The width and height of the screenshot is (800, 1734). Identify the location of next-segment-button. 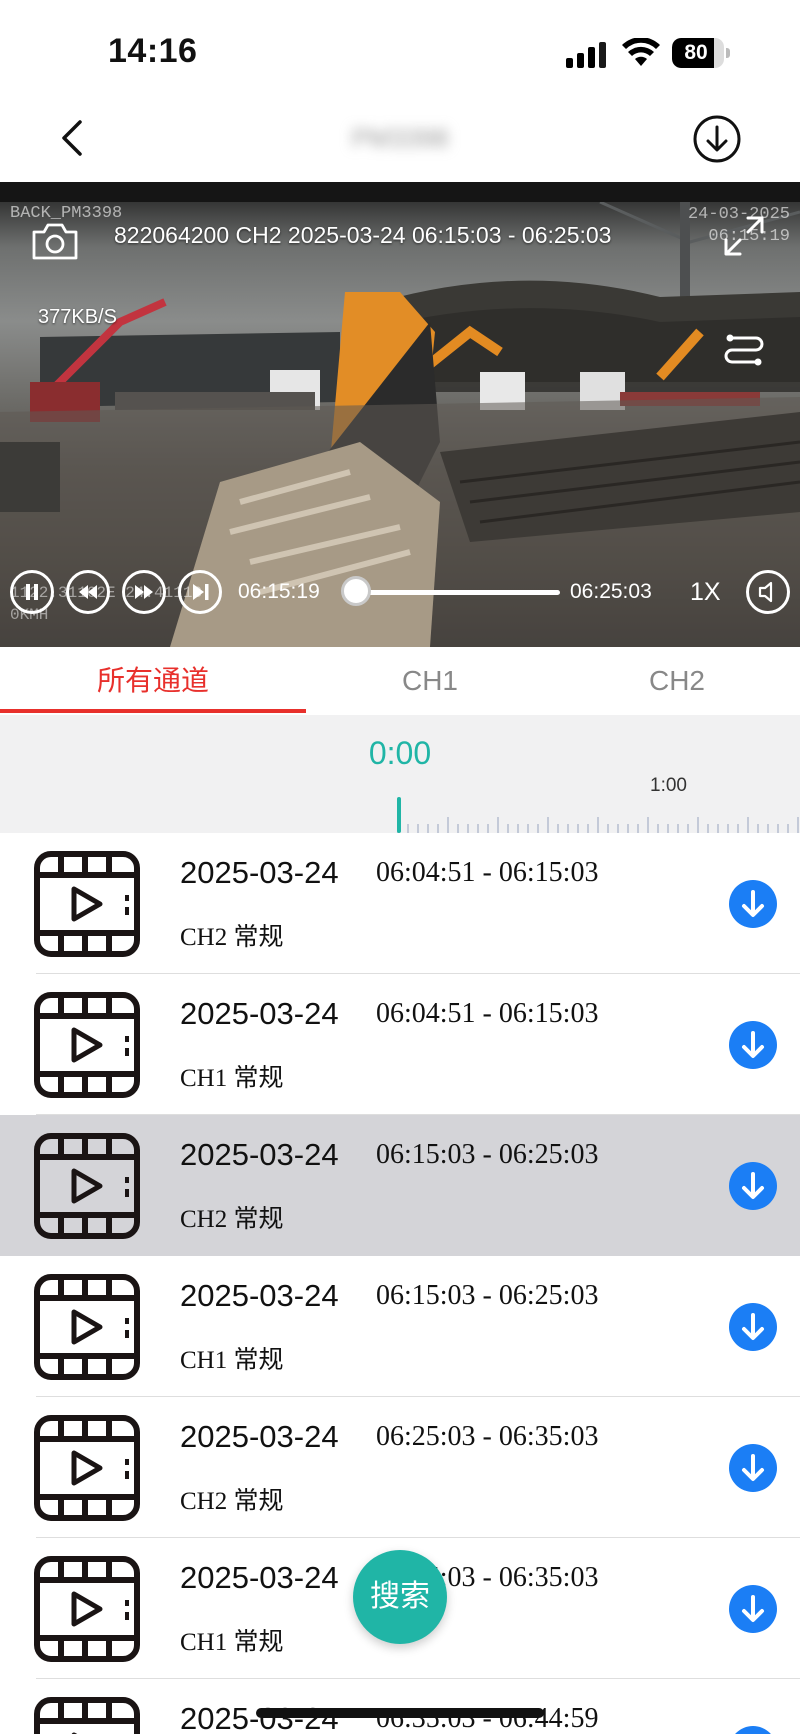
(200, 592).